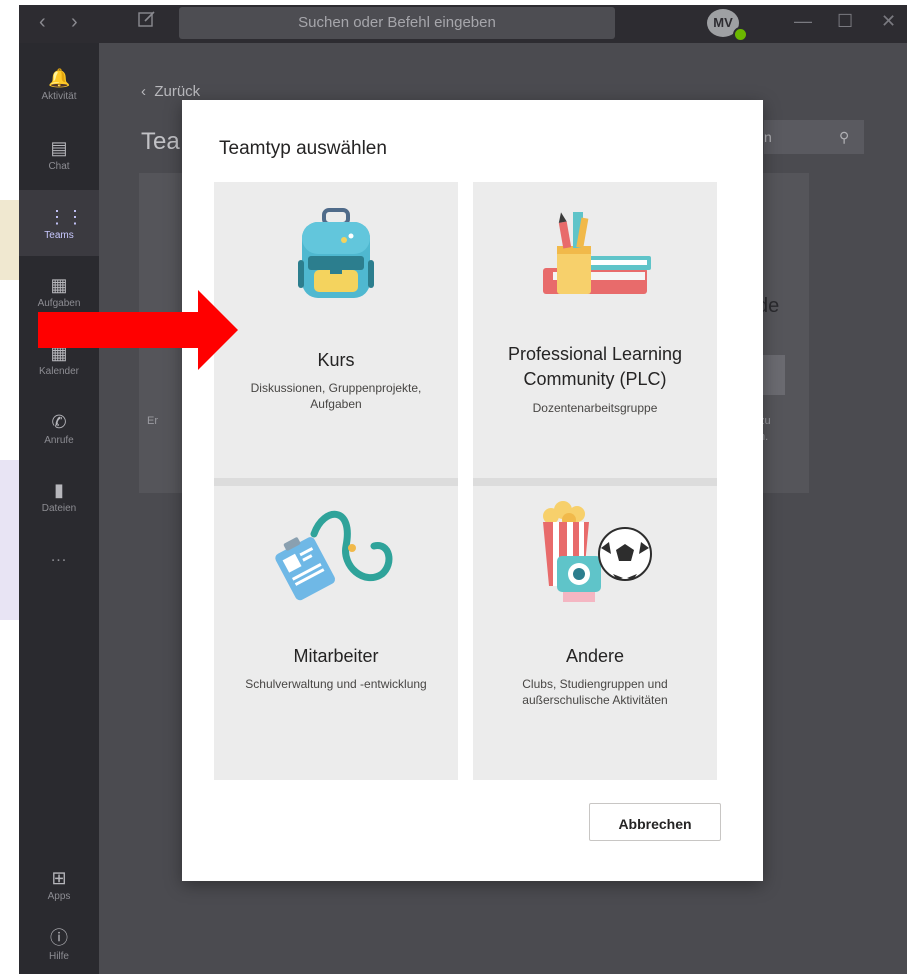 The width and height of the screenshot is (907, 974). I want to click on backpack-illustration, so click(336, 253).